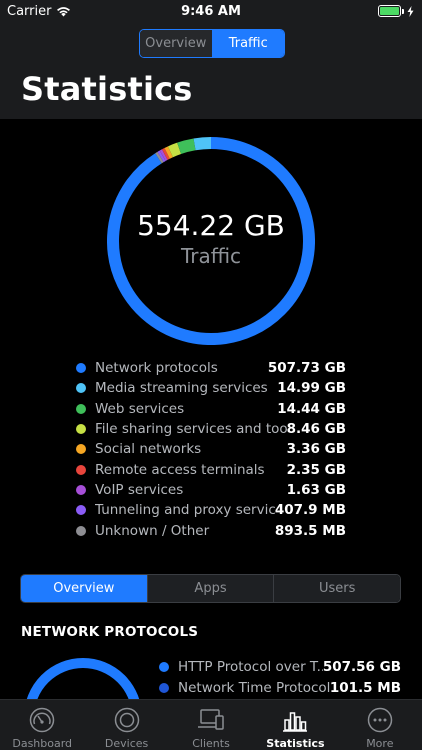 The height and width of the screenshot is (750, 422). I want to click on segment-traffic: Traffic, so click(247, 43).